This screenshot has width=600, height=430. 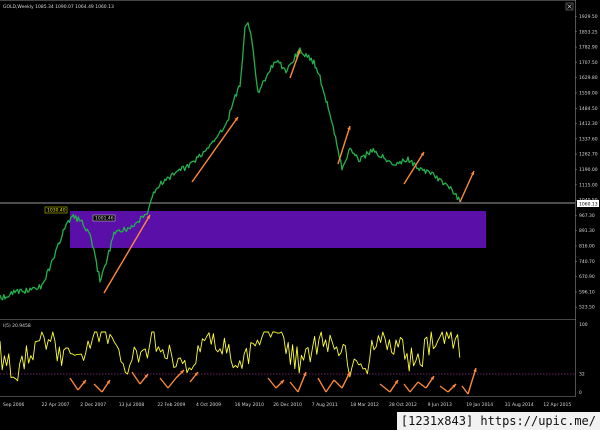 I want to click on price-label: 596.10, so click(x=587, y=292).